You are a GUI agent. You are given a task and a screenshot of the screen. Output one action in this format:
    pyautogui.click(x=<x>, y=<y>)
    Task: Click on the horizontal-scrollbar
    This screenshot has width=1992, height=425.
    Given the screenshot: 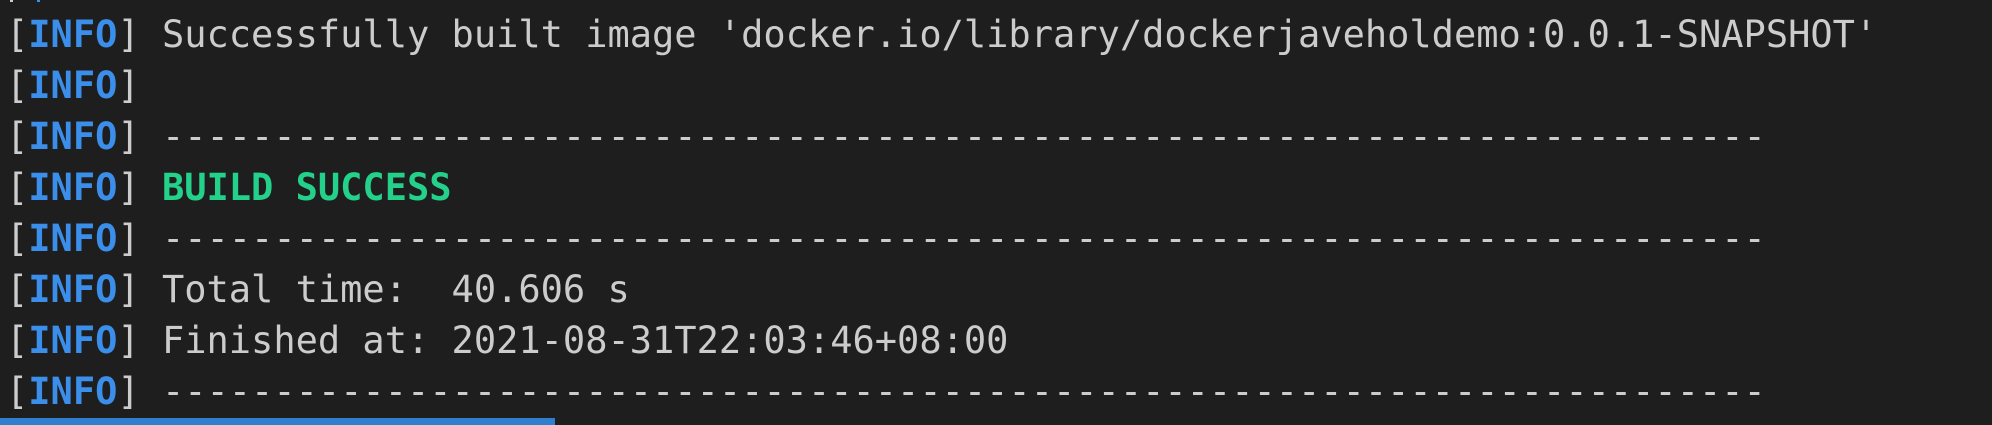 What is the action you would take?
    pyautogui.click(x=277, y=421)
    